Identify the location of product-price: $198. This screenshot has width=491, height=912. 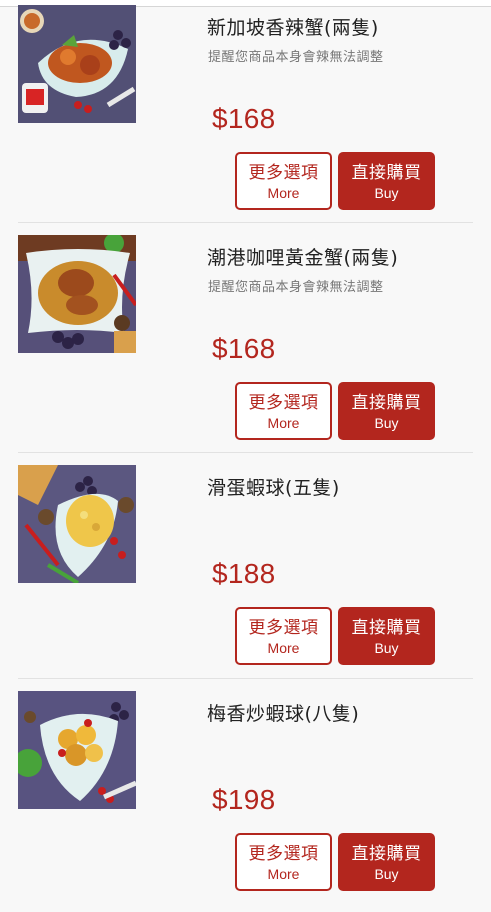
(244, 799).